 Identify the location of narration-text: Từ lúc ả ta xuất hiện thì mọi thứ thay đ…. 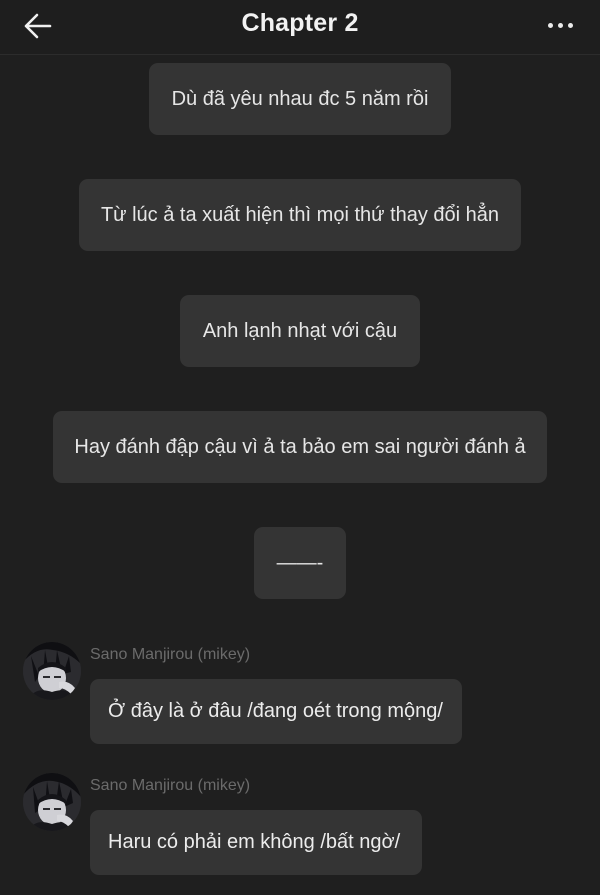
(300, 214).